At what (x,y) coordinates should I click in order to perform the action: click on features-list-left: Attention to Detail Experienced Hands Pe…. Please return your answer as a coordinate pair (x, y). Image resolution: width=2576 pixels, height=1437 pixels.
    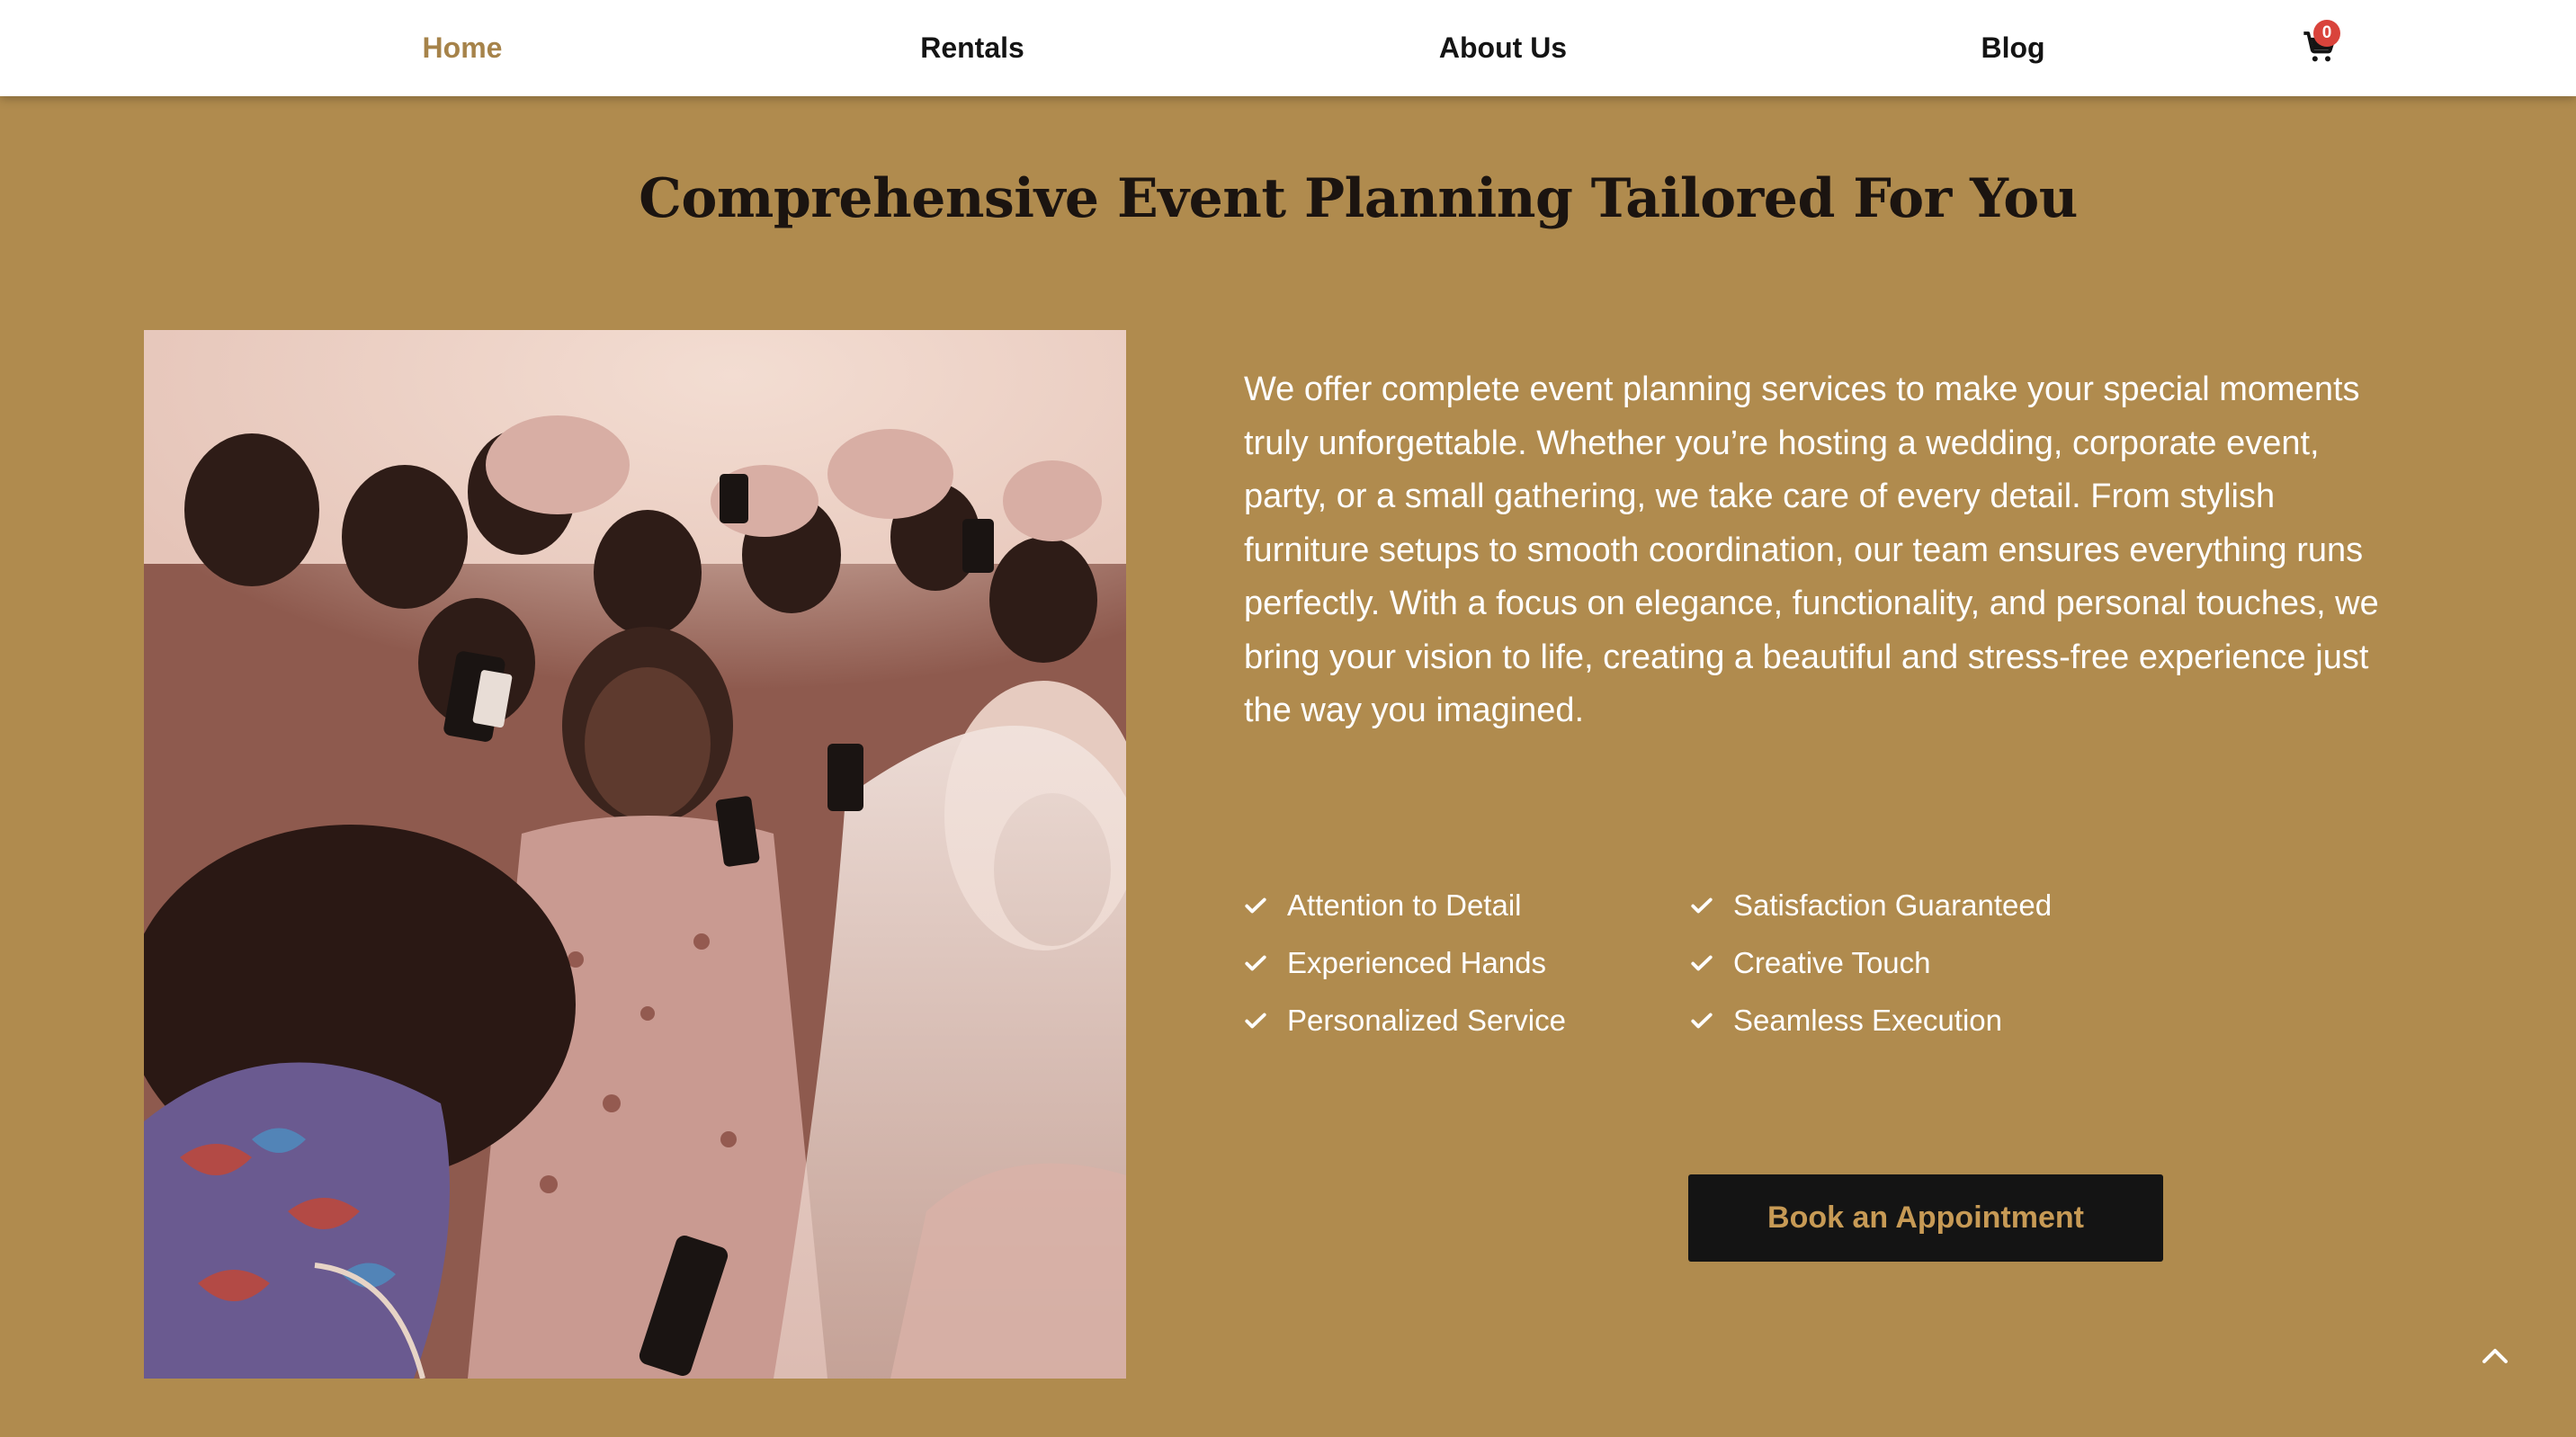
    Looking at the image, I should click on (1405, 963).